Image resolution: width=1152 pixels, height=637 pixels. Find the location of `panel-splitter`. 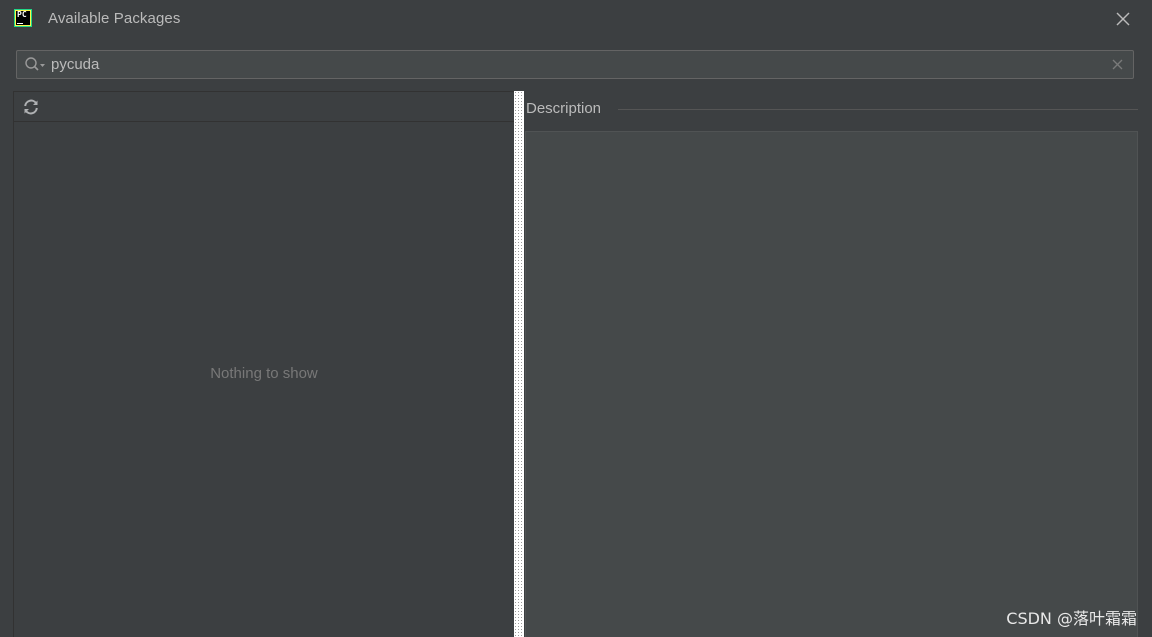

panel-splitter is located at coordinates (519, 364).